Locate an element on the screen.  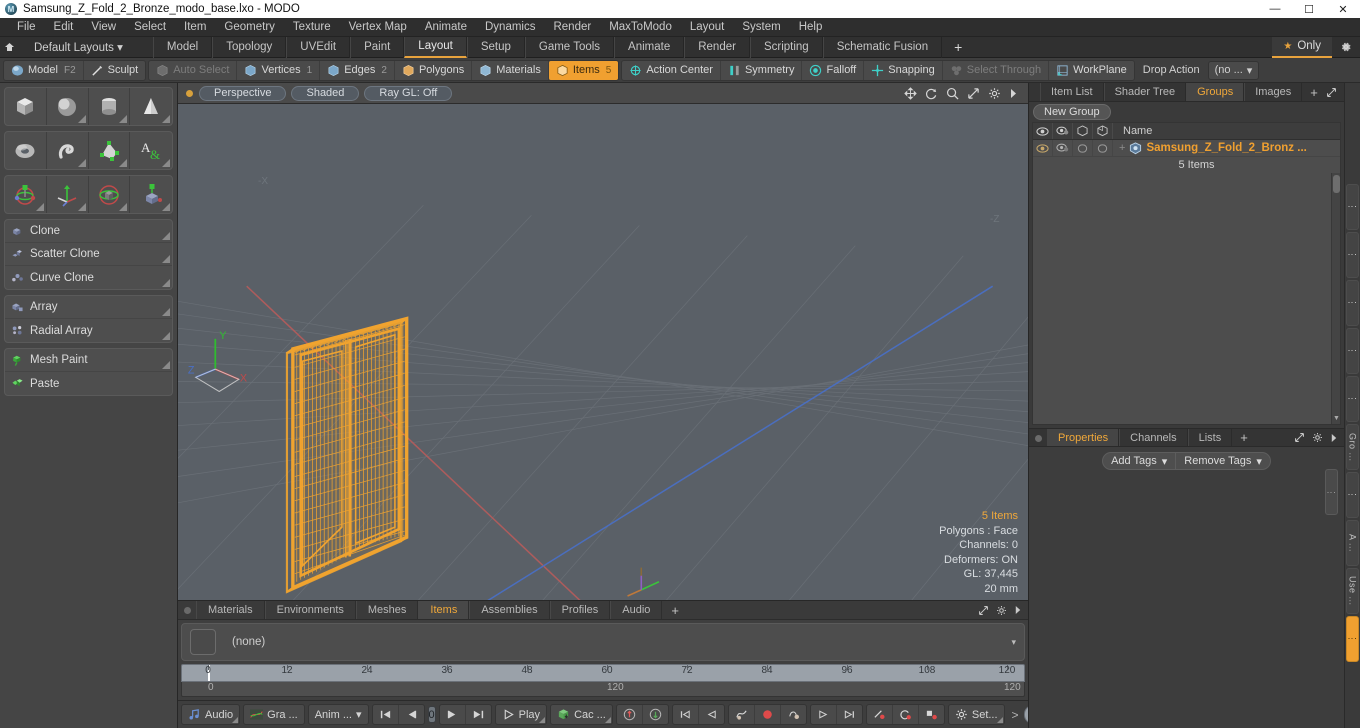
key-link-icon is located at coordinates (931, 714).